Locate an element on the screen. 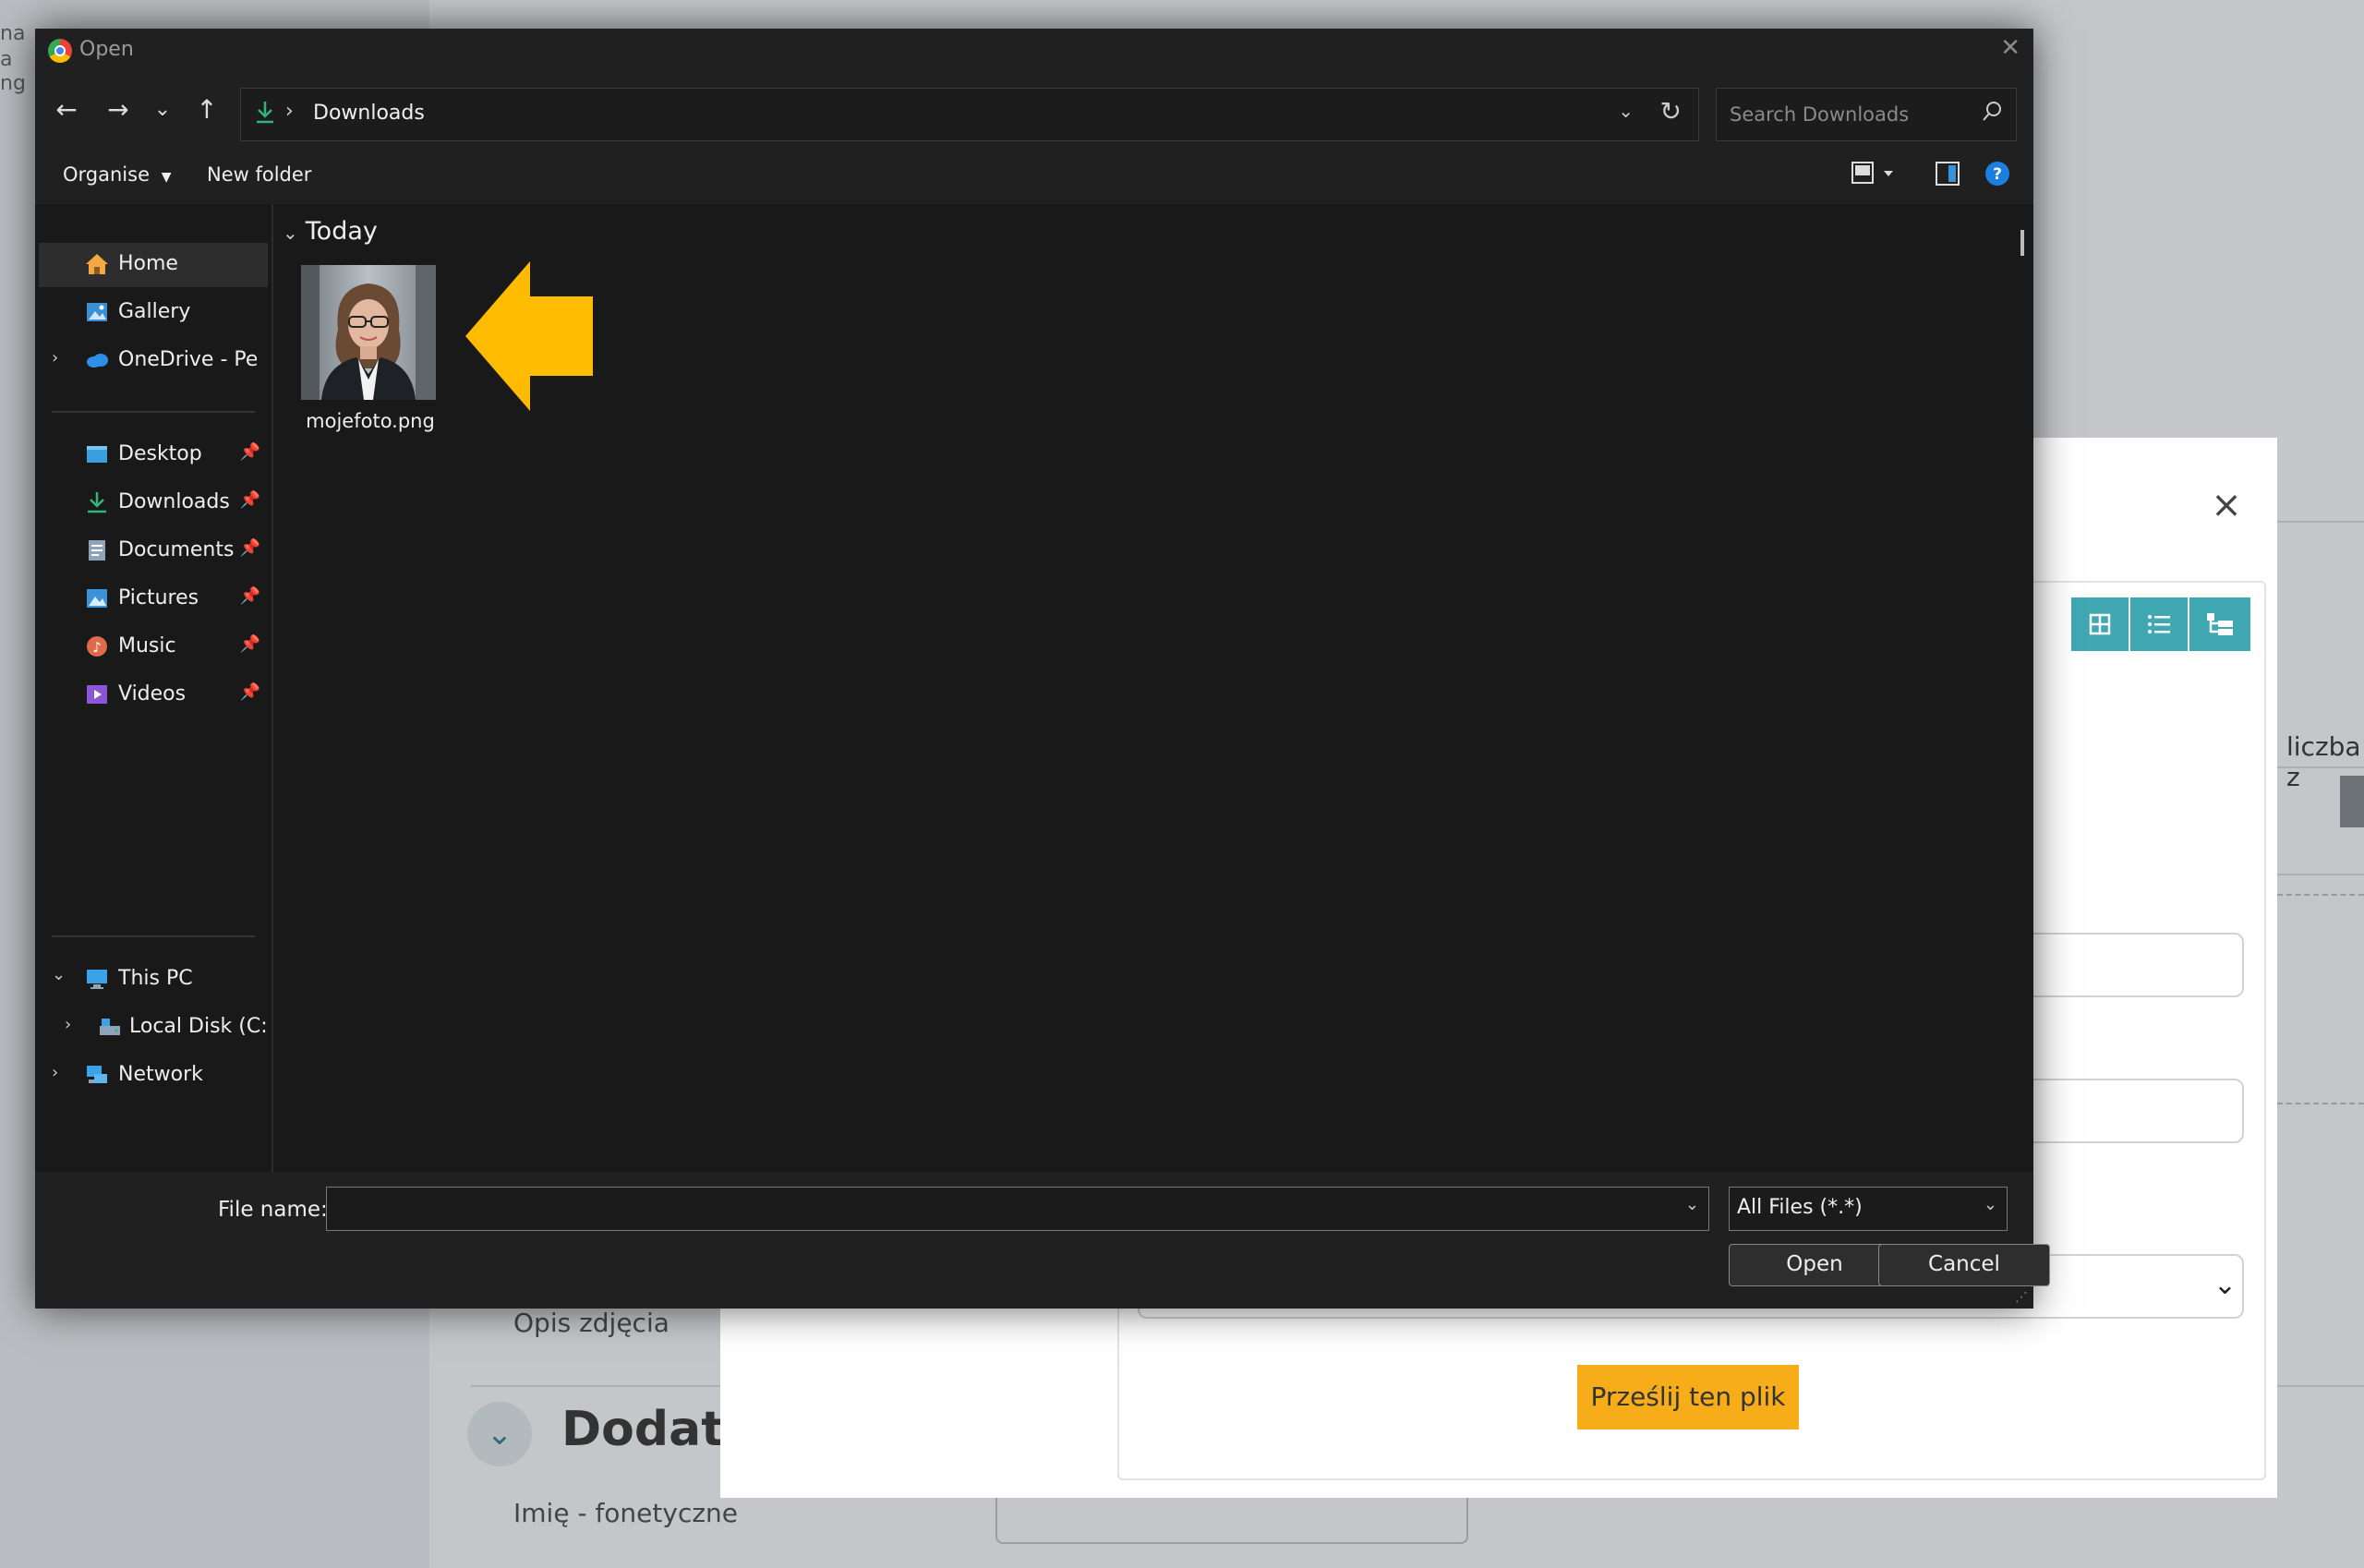 The height and width of the screenshot is (1568, 2364). dialog-title: Open is located at coordinates (106, 49).